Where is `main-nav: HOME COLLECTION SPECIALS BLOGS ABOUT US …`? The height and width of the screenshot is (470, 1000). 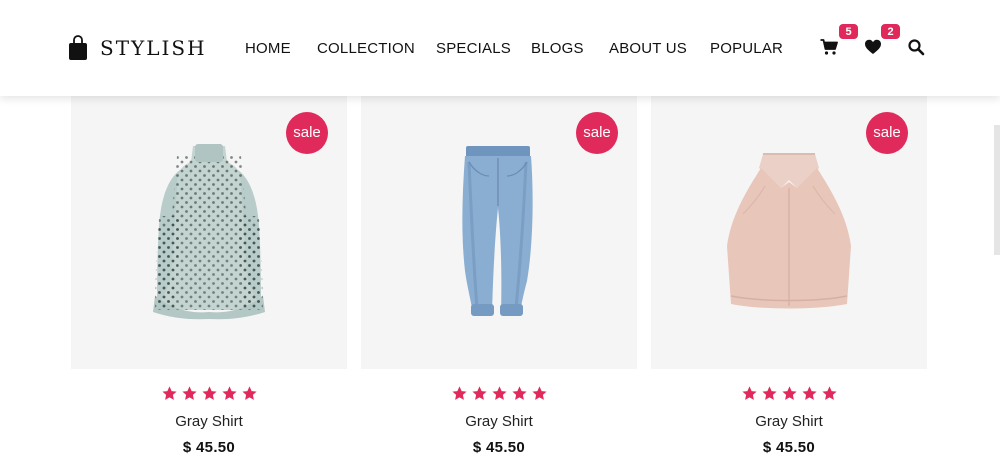 main-nav: HOME COLLECTION SPECIALS BLOGS ABOUT US … is located at coordinates (500, 49).